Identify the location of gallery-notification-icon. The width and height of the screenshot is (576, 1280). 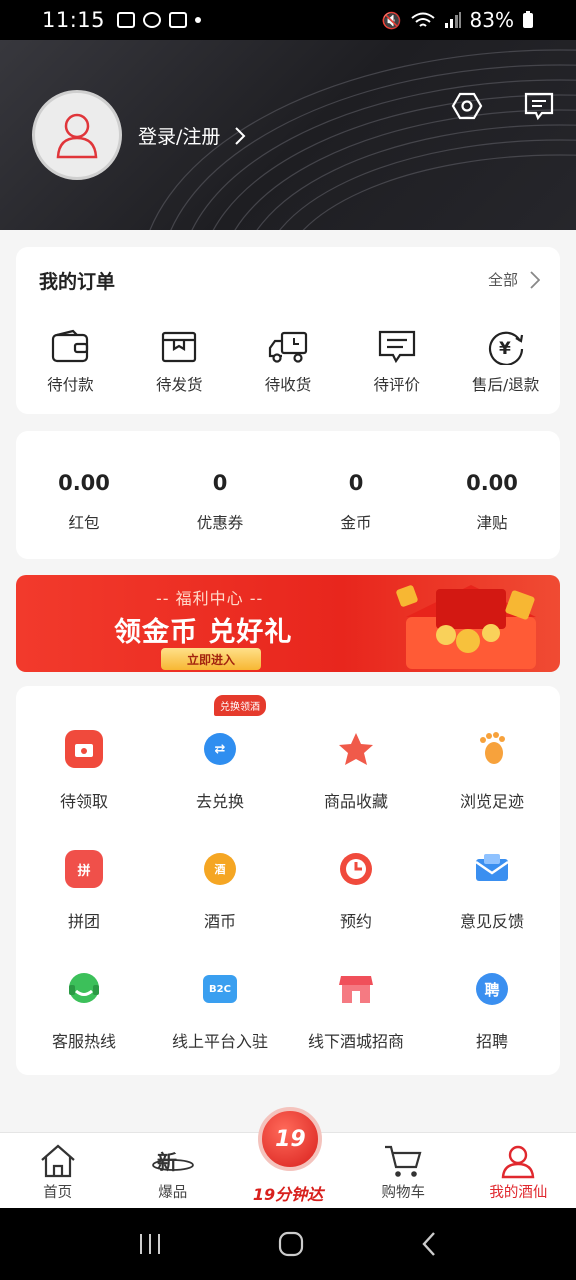
(126, 20).